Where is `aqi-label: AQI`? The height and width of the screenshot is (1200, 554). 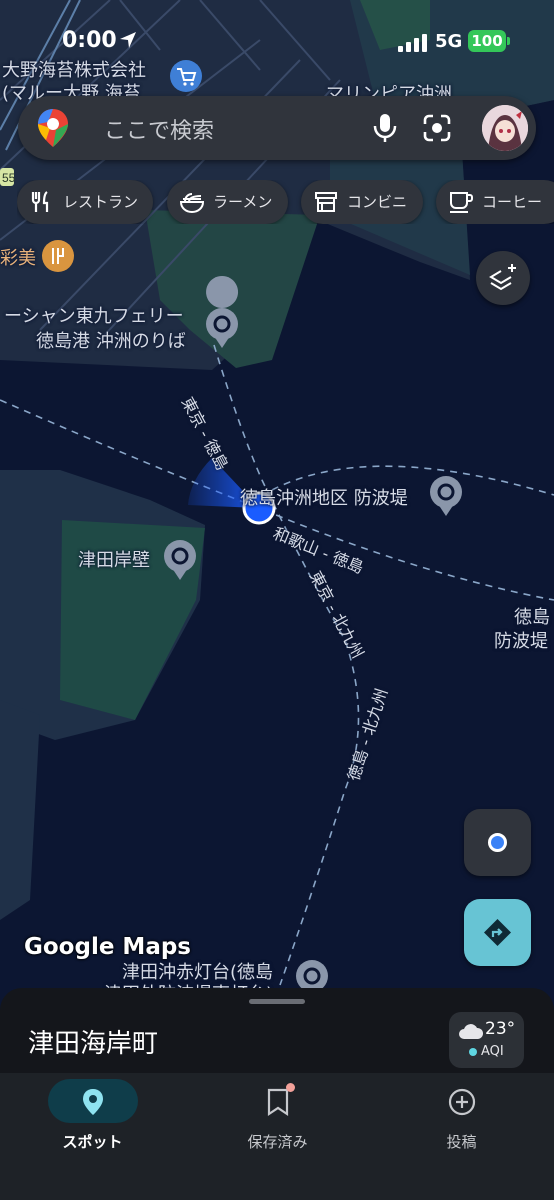
aqi-label: AQI is located at coordinates (492, 1051).